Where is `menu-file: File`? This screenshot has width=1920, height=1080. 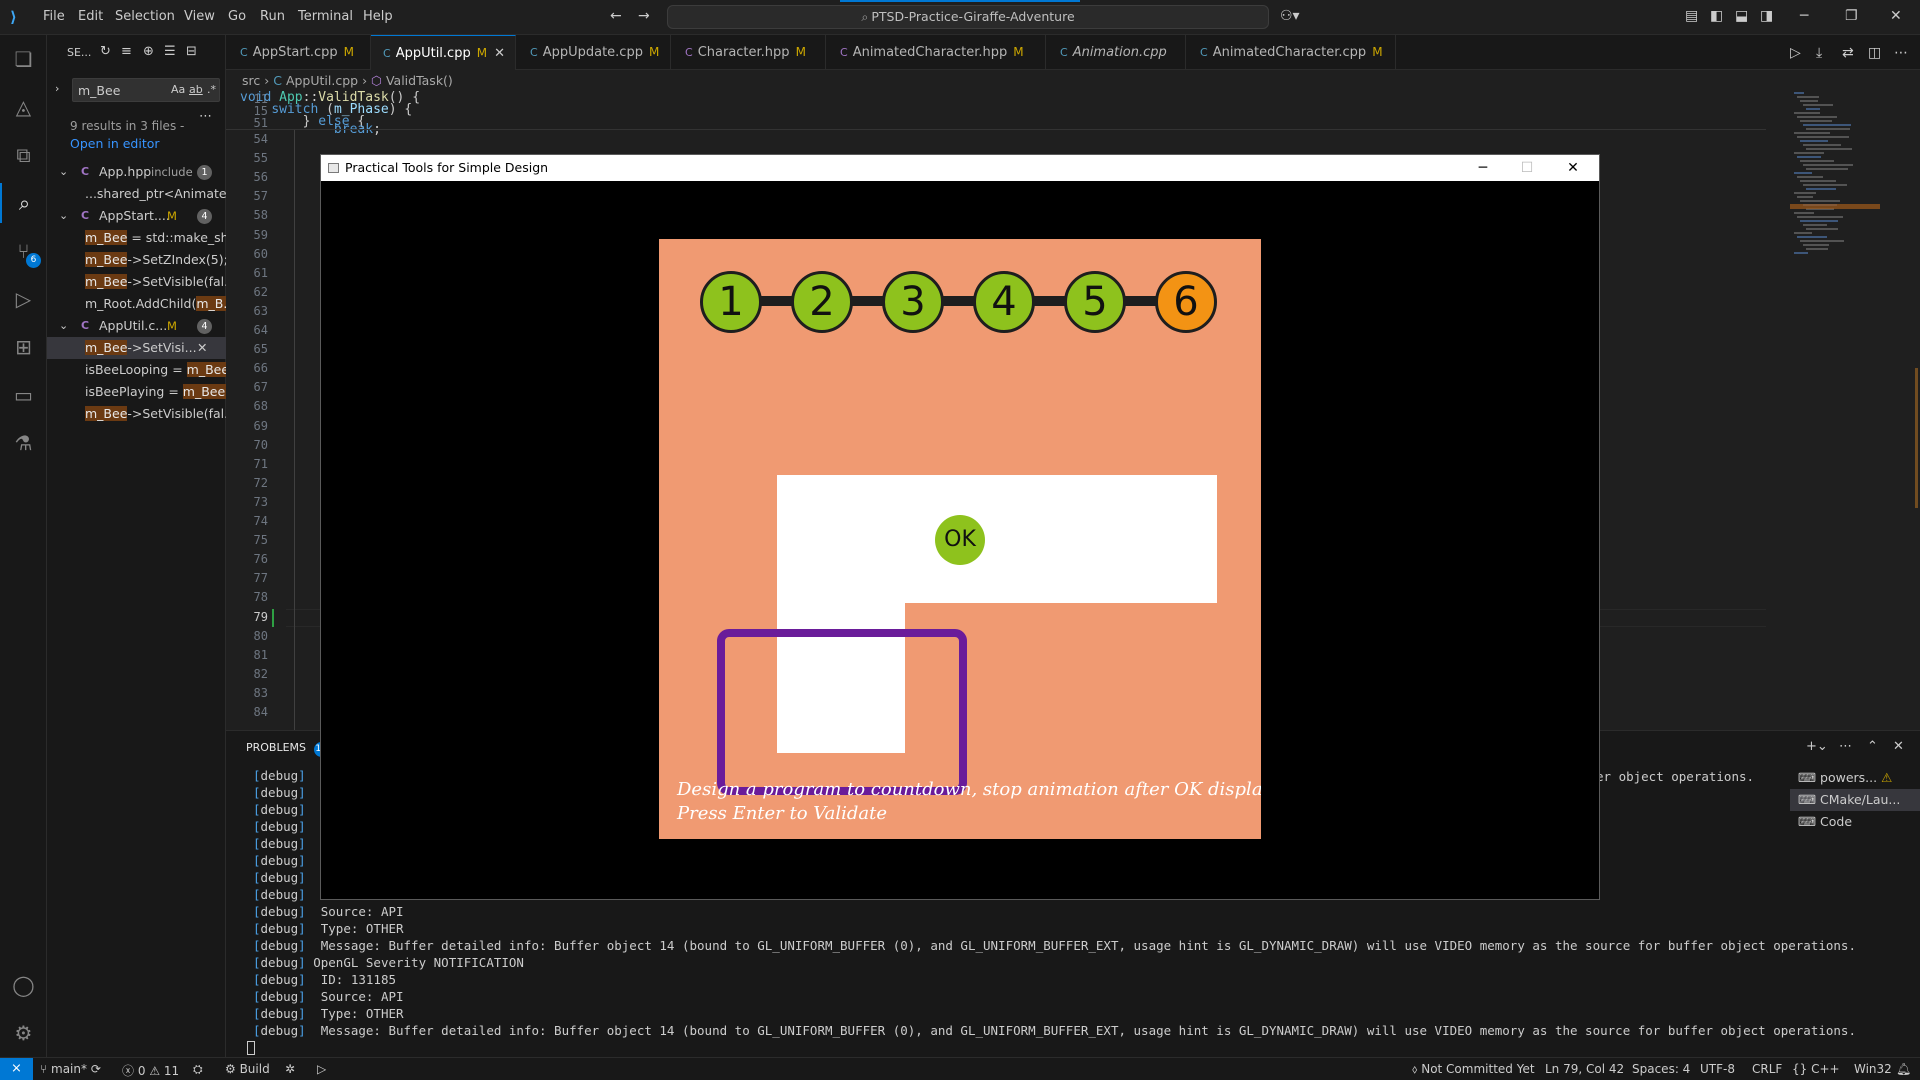 menu-file: File is located at coordinates (54, 16).